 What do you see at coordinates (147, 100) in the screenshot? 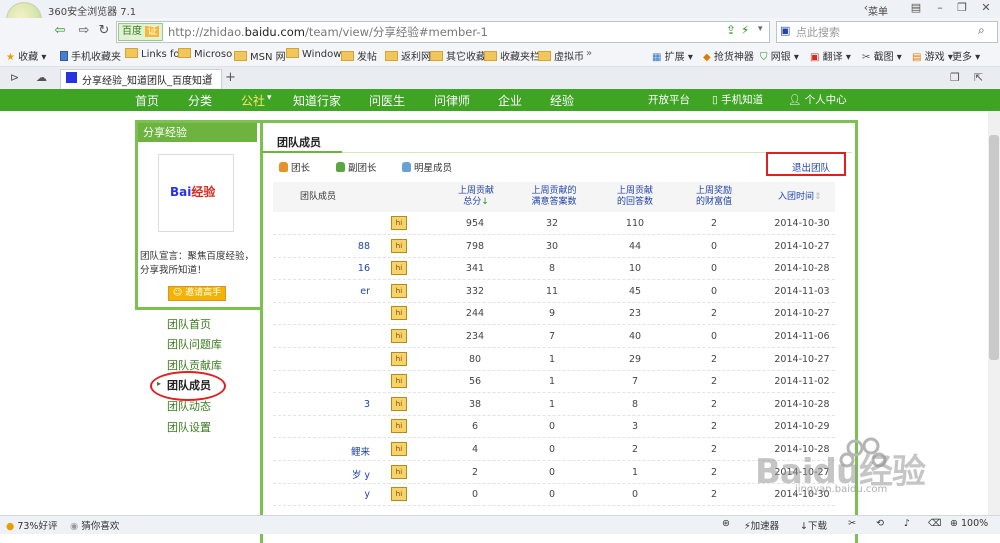
I see `nav-home: 首页` at bounding box center [147, 100].